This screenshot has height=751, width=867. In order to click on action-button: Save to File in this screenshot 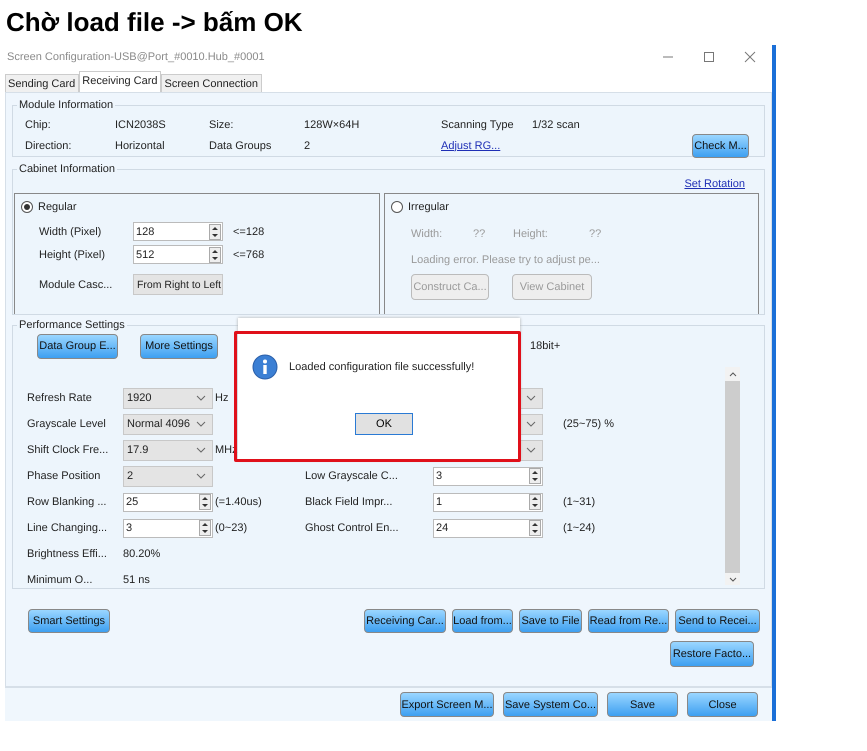, I will do `click(550, 621)`.